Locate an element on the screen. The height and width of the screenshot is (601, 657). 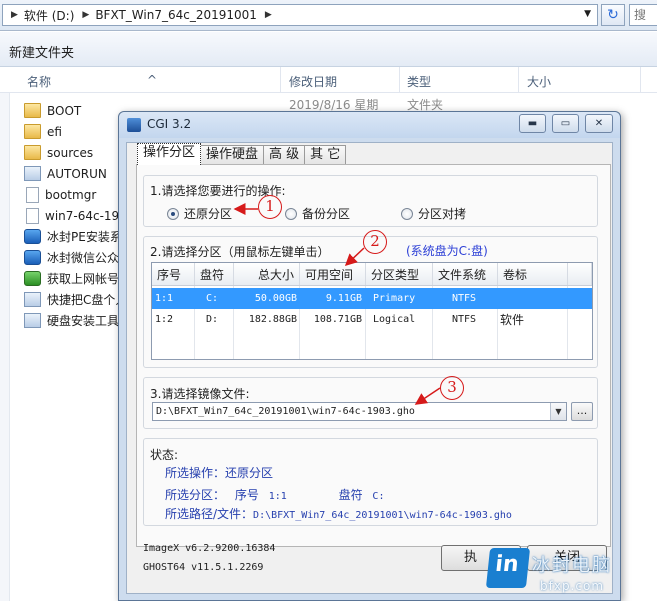
watermark-logo-text: in is located at coordinates (507, 564).